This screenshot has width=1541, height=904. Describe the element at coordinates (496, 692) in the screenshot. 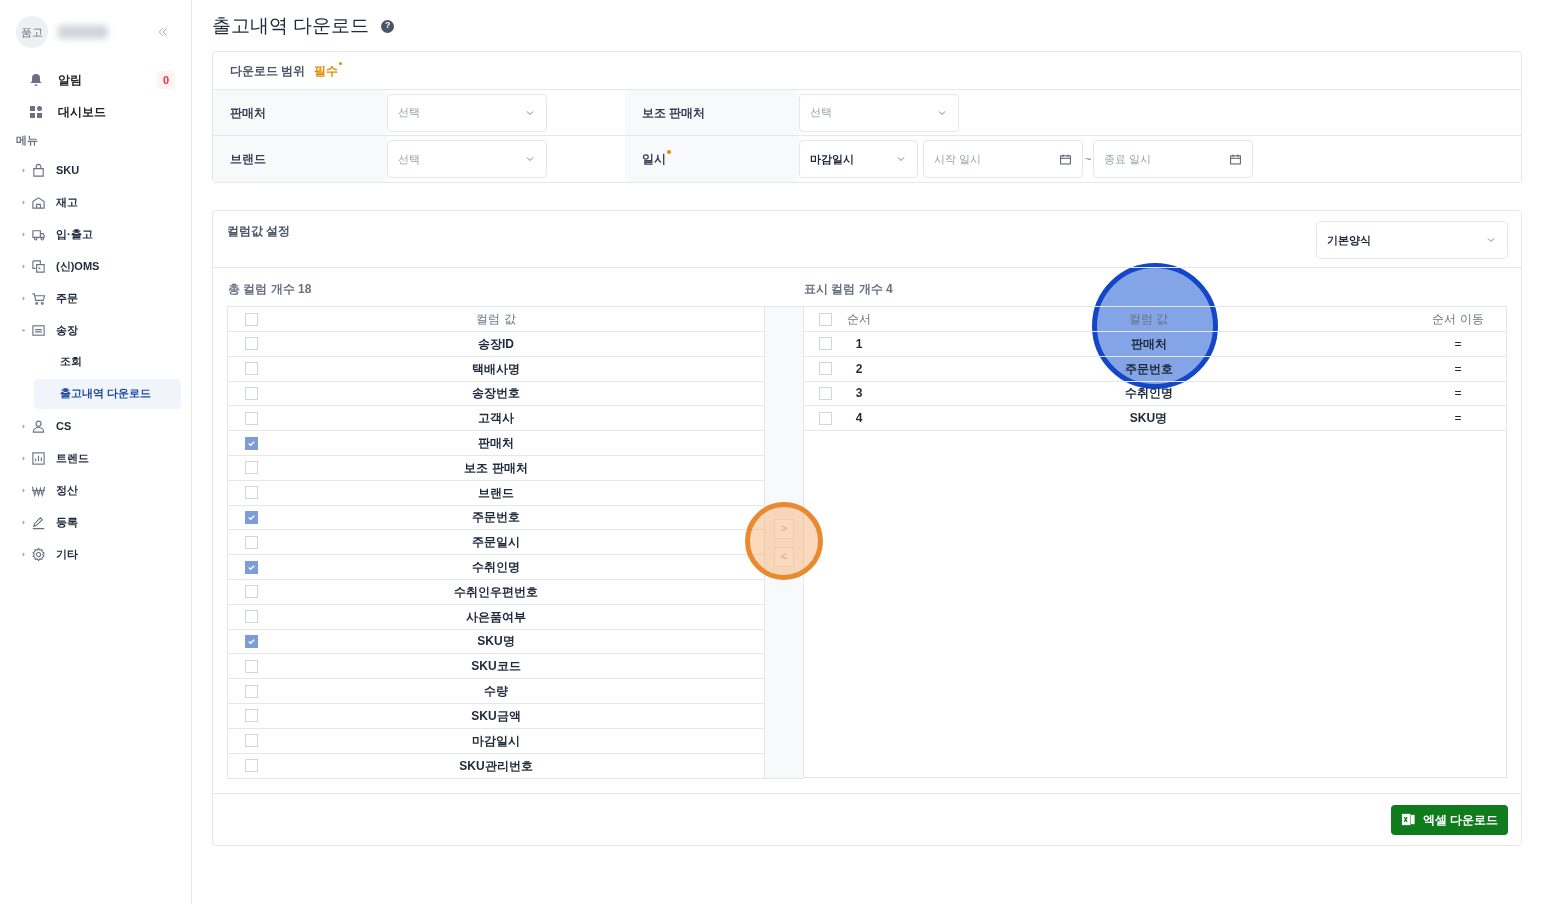

I see `table-cell-text: 수량` at that location.